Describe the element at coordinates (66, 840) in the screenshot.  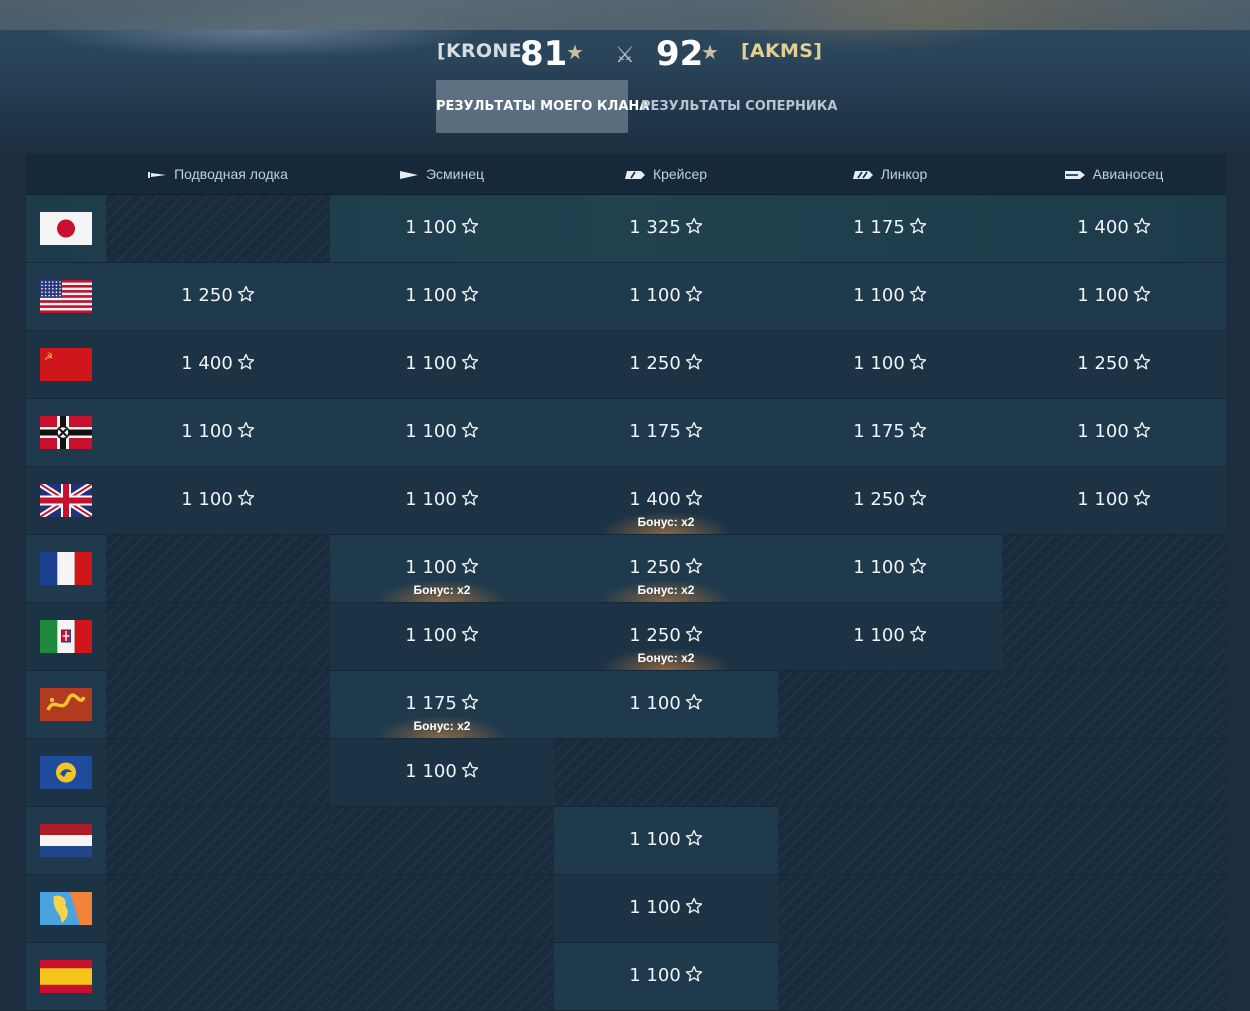
I see `netherlands-flag-icon` at that location.